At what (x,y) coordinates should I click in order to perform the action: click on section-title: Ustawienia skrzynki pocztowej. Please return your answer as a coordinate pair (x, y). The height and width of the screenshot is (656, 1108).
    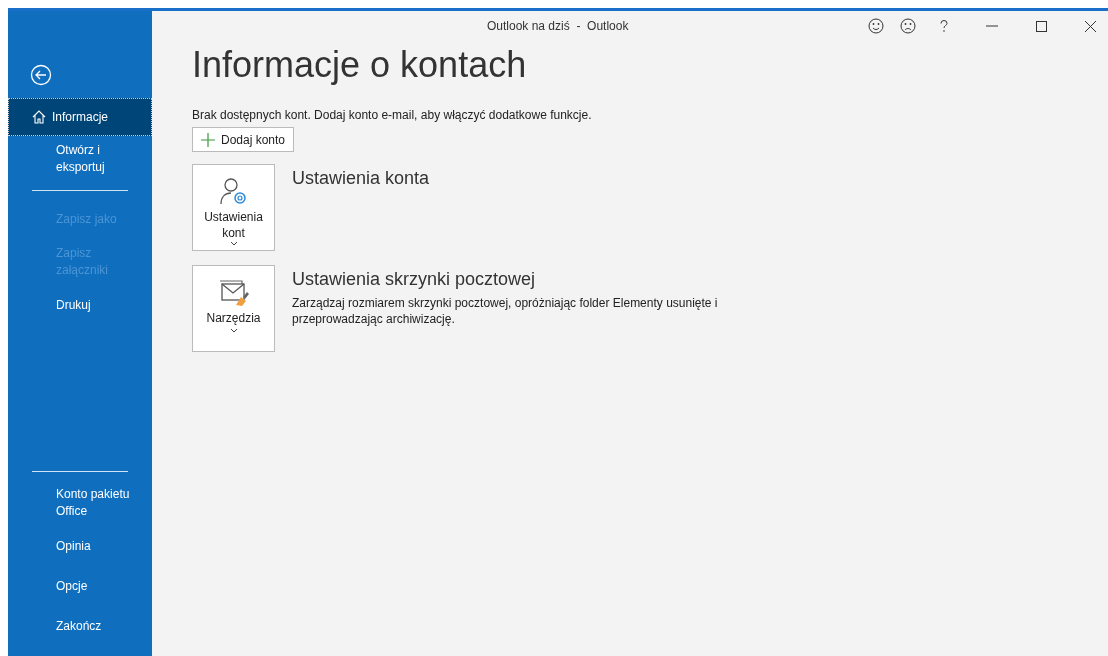
    Looking at the image, I should click on (414, 279).